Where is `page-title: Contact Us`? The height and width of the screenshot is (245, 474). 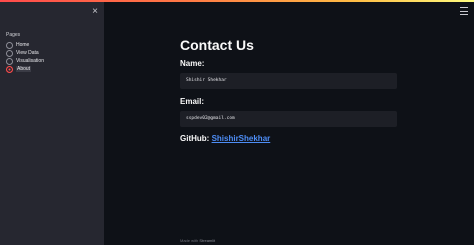
page-title: Contact Us is located at coordinates (217, 45).